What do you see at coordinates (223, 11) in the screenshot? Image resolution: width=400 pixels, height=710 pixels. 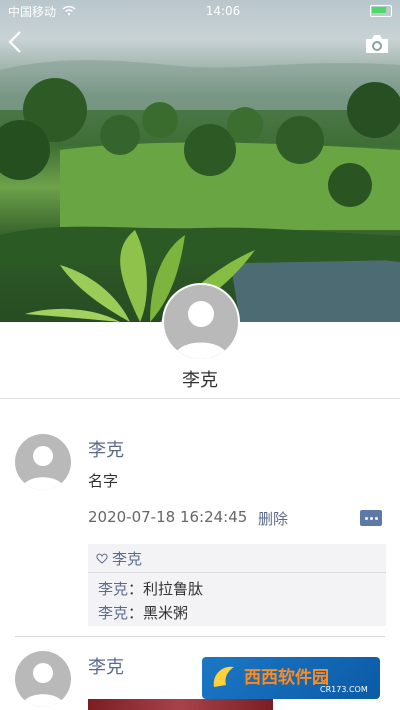 I see `clock: 14:06` at bounding box center [223, 11].